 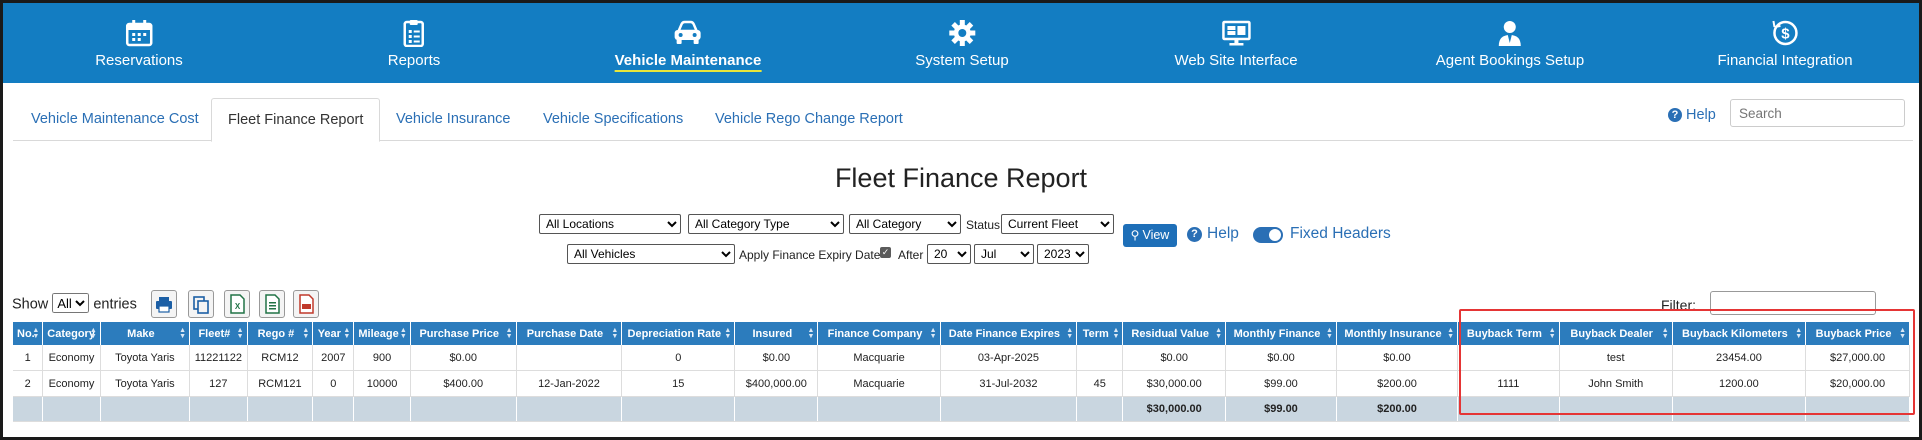 What do you see at coordinates (333, 333) in the screenshot?
I see `column-header: Year ▲ ▼` at bounding box center [333, 333].